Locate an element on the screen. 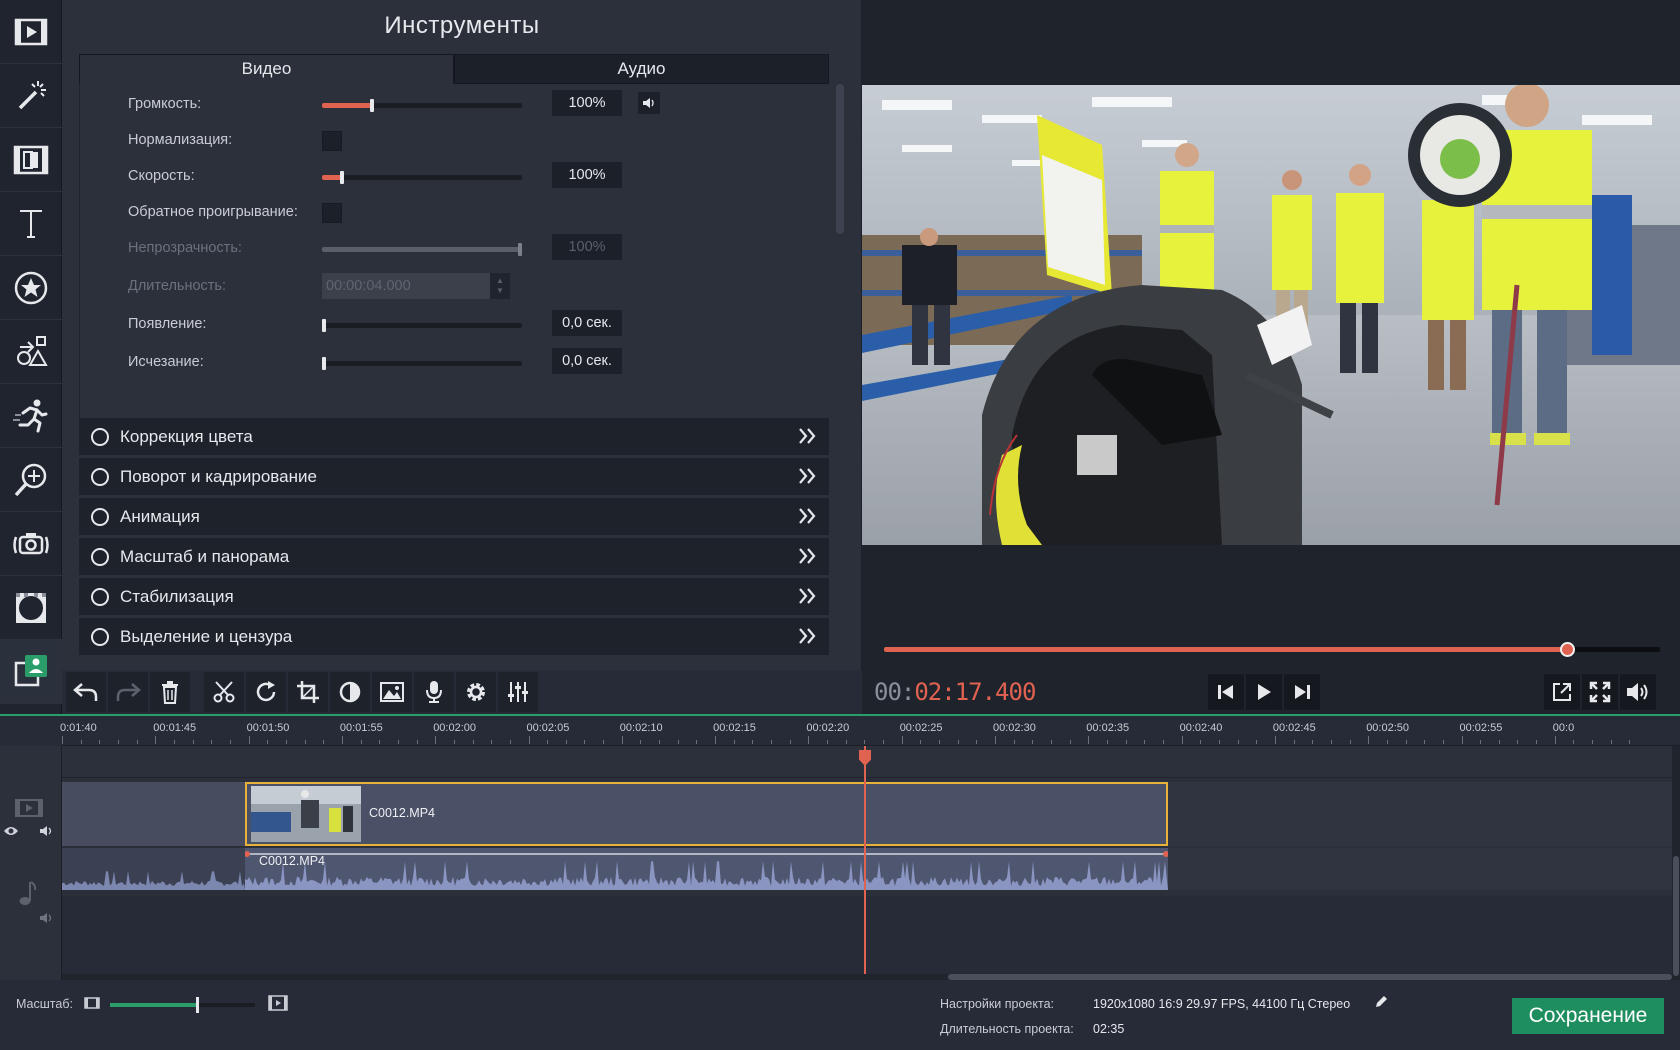 This screenshot has width=1680, height=1050. fade-out-slider-handle is located at coordinates (324, 363).